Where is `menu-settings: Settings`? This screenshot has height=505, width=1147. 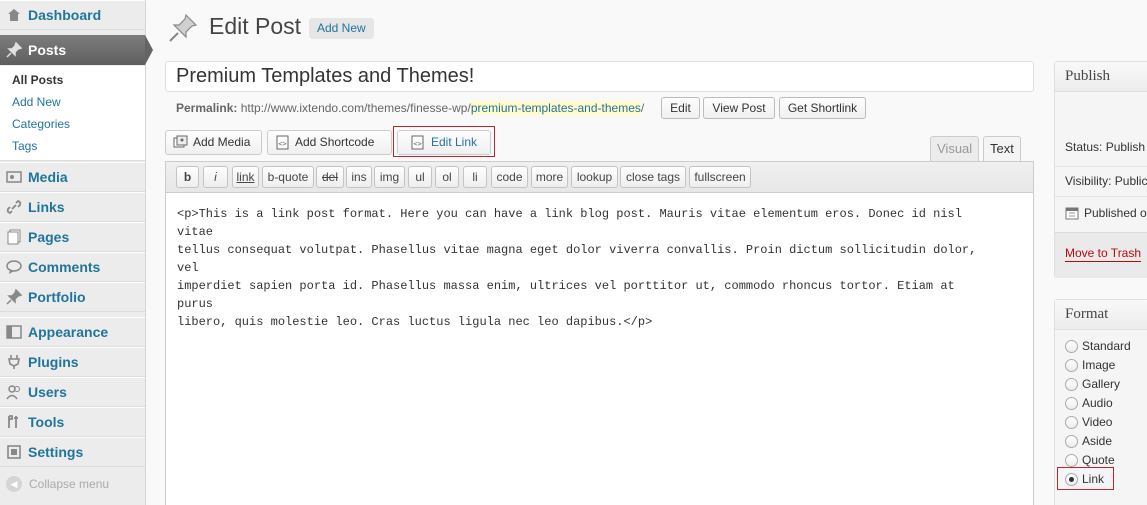
menu-settings: Settings is located at coordinates (72, 452).